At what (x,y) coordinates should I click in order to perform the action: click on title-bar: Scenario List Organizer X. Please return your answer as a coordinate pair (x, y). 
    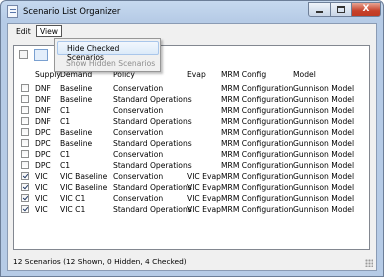
    Looking at the image, I should click on (192, 12).